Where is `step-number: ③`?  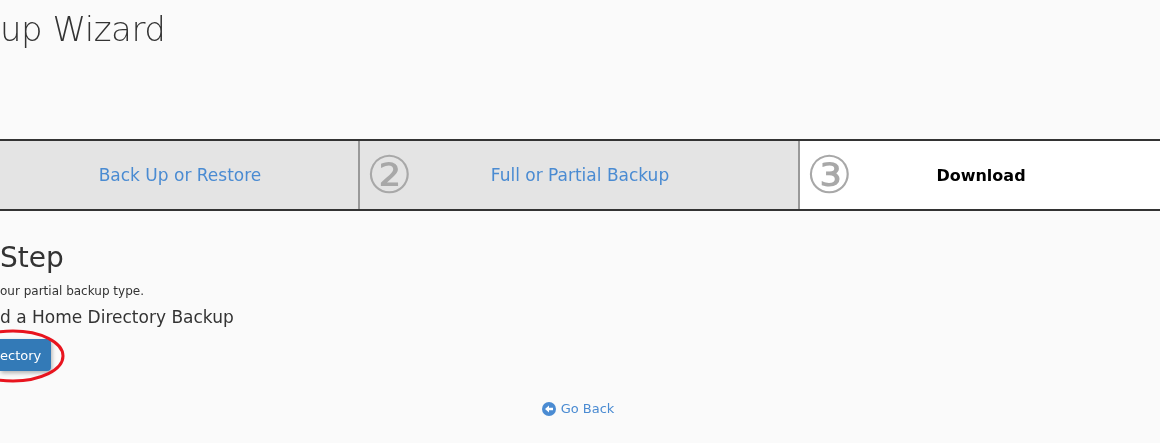
step-number: ③ is located at coordinates (830, 175).